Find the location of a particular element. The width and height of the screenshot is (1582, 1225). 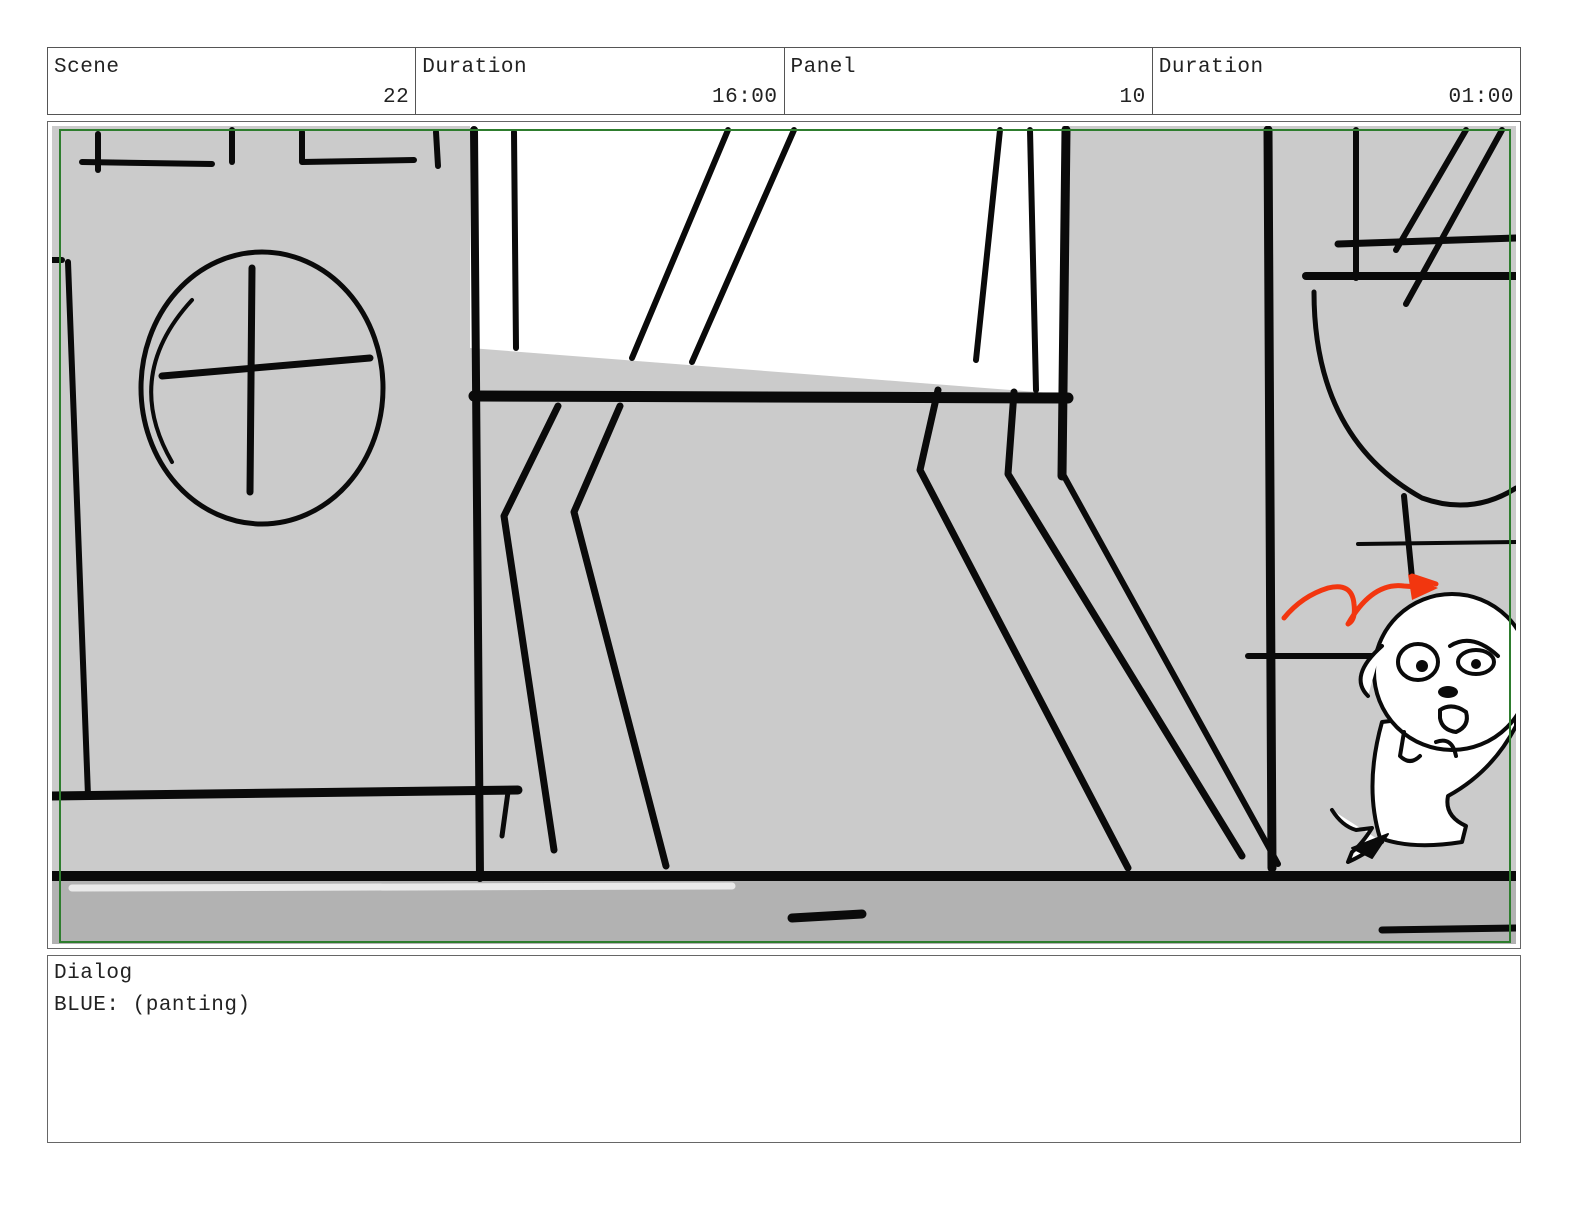

scene-label: Scene is located at coordinates (87, 67).